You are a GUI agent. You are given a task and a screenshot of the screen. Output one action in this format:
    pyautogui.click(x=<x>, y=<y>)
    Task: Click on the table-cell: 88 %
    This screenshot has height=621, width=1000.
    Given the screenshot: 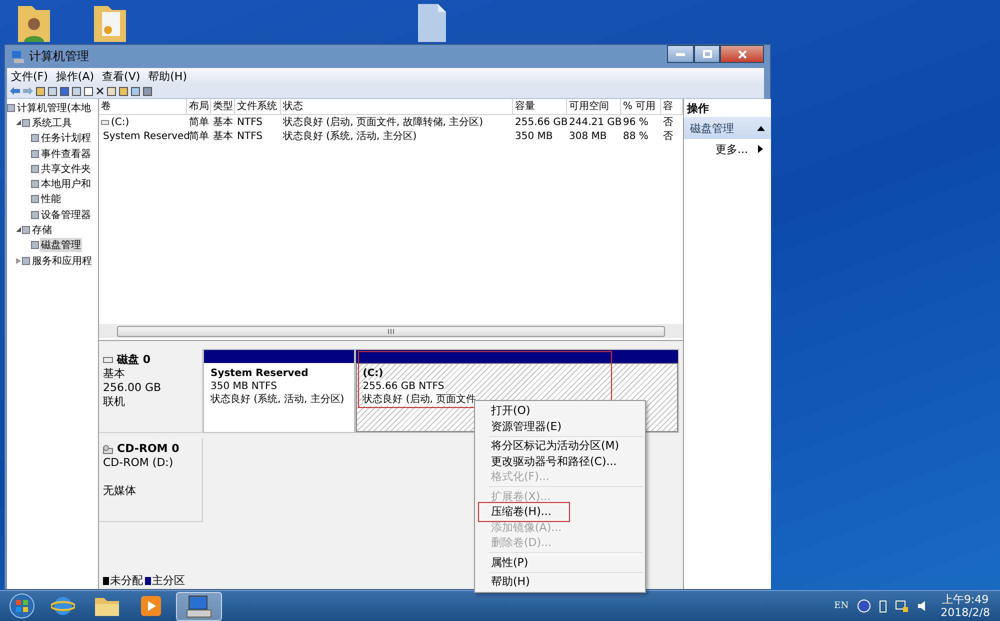 What is the action you would take?
    pyautogui.click(x=635, y=136)
    